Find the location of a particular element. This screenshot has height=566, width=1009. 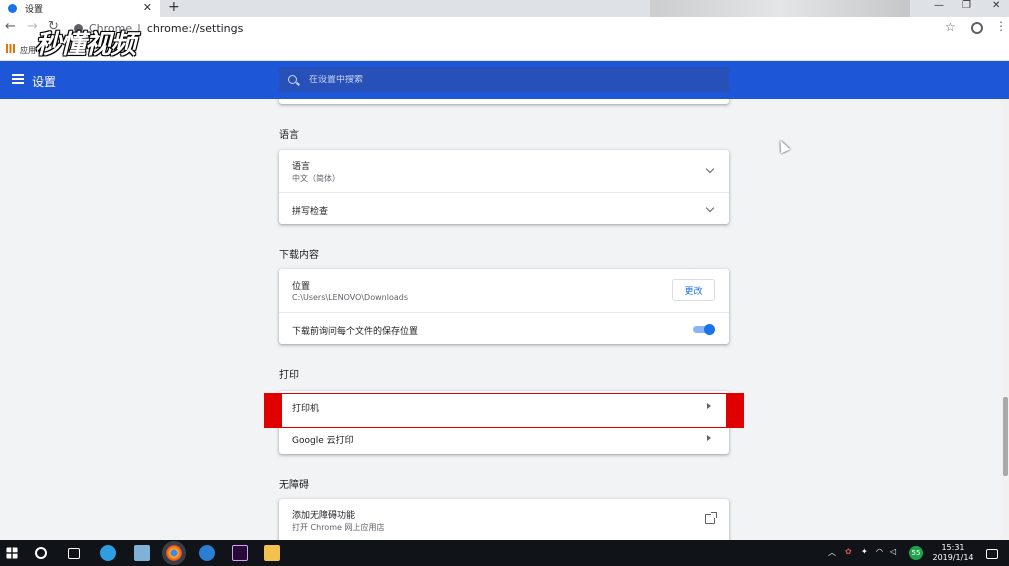

notification-icon is located at coordinates (992, 554).